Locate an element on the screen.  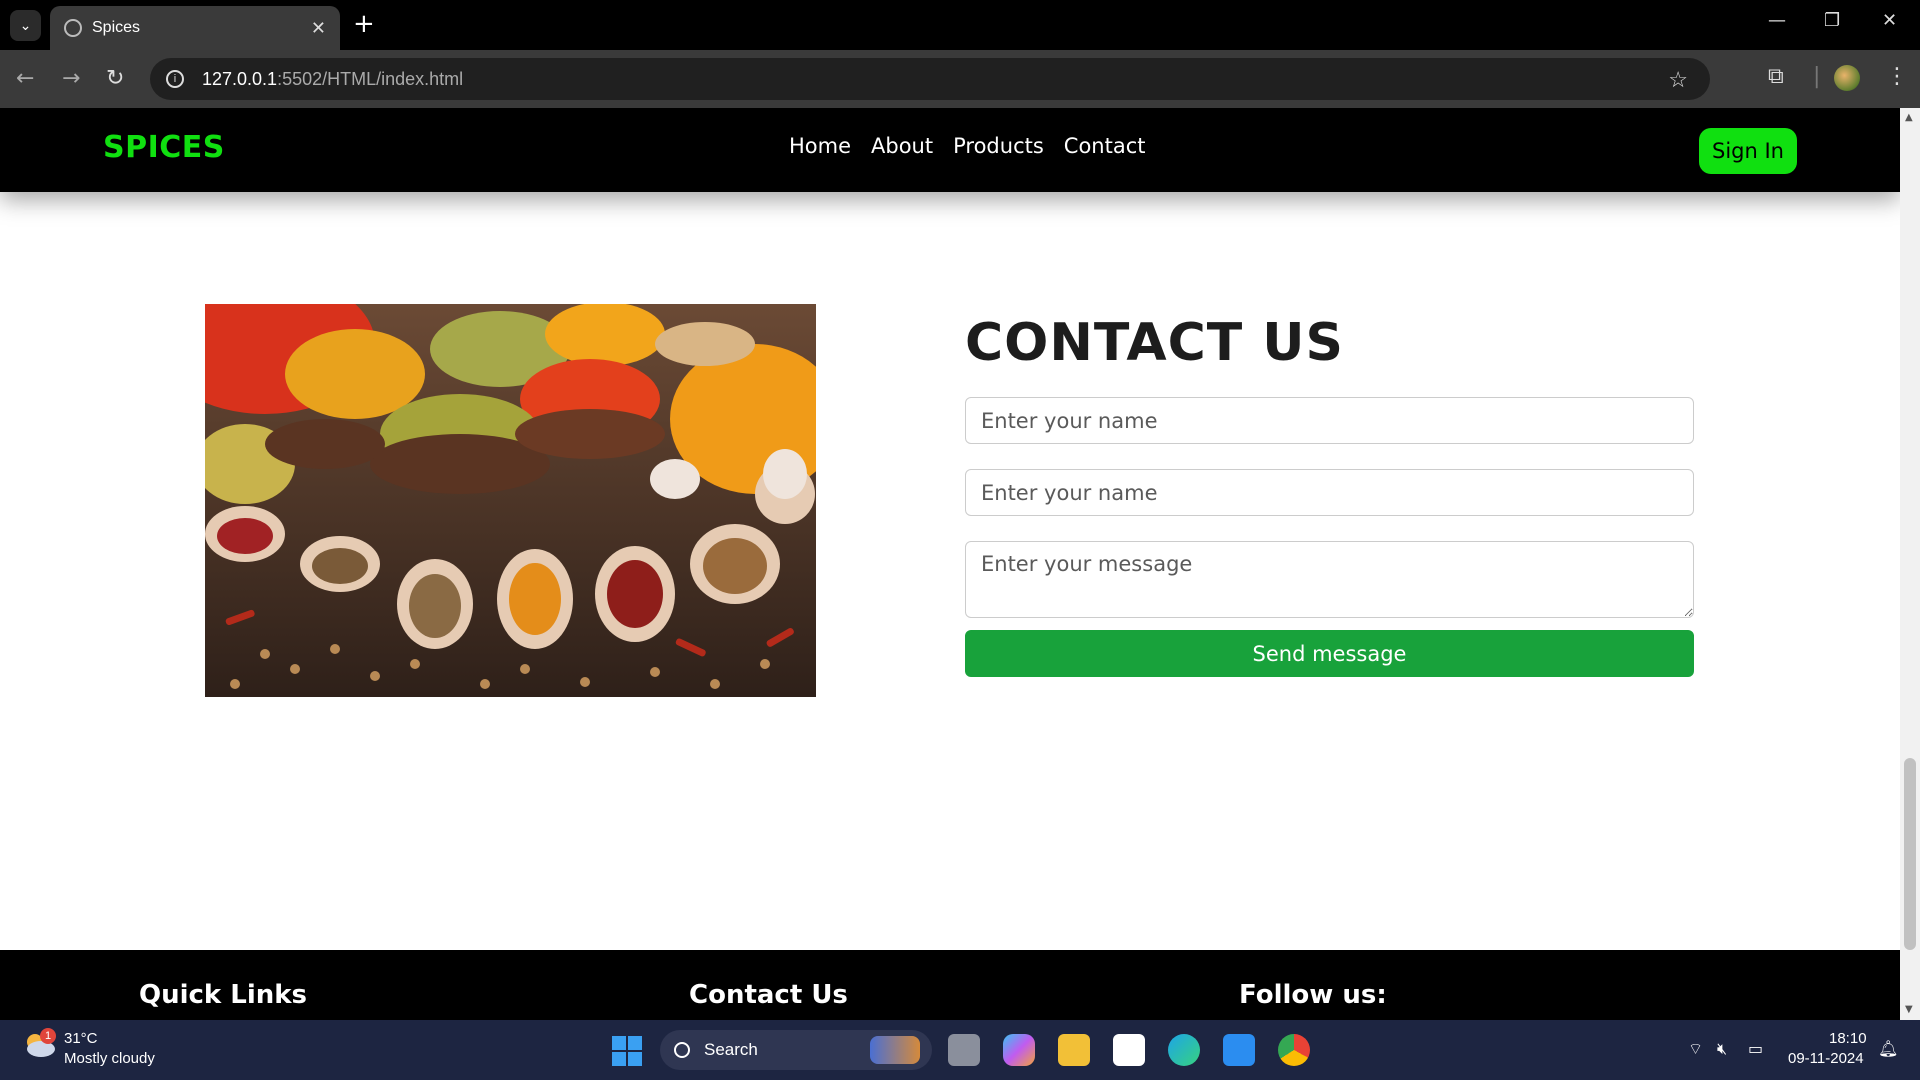
extensions-icon: ⧉ is located at coordinates (1776, 76).